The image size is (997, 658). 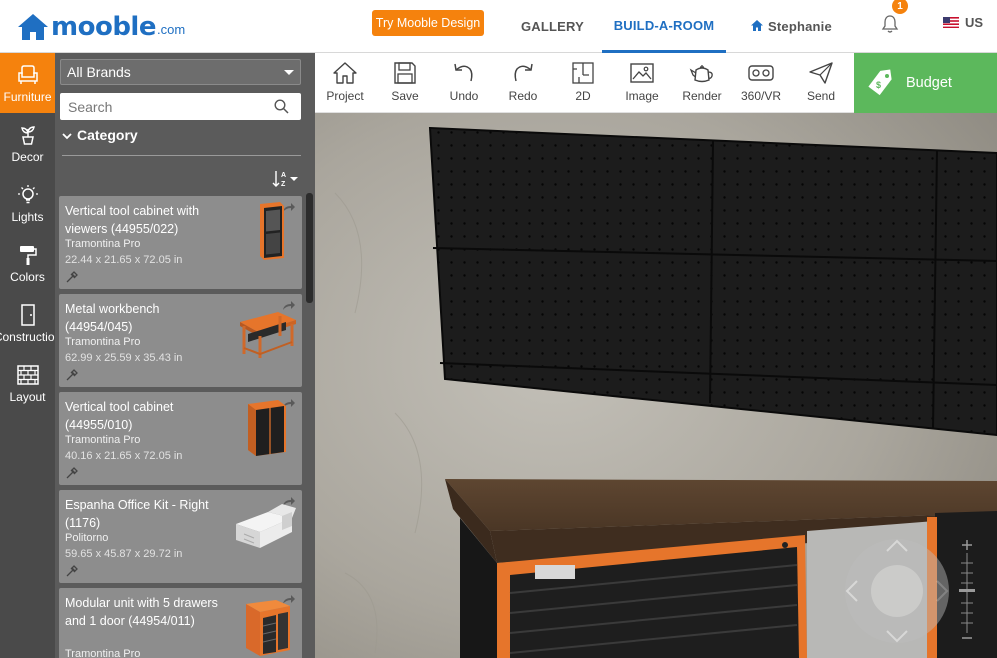 What do you see at coordinates (87, 538) in the screenshot?
I see `catalog-item-brand: Politorno` at bounding box center [87, 538].